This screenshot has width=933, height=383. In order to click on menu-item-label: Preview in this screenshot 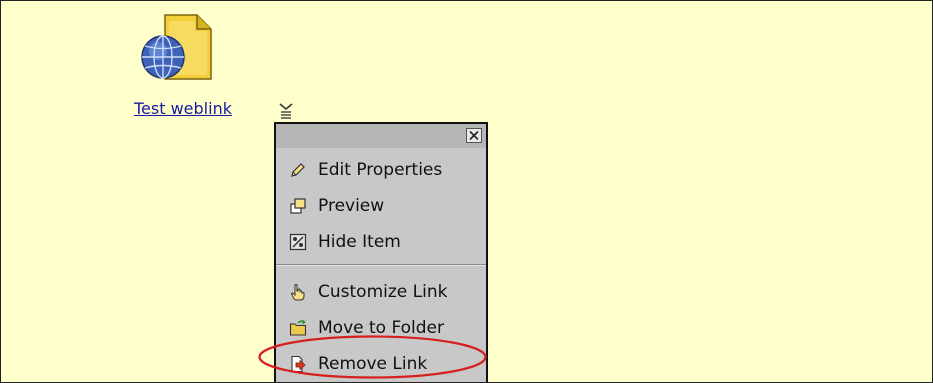, I will do `click(351, 206)`.